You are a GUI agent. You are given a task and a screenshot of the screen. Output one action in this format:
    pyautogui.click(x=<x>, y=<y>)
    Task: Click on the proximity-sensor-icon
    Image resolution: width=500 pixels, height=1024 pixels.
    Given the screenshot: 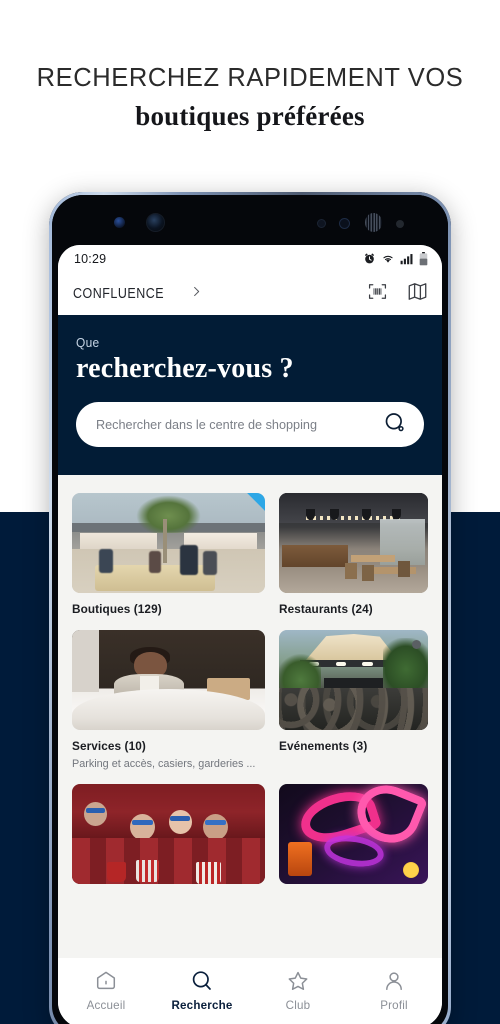 What is the action you would take?
    pyautogui.click(x=119, y=222)
    